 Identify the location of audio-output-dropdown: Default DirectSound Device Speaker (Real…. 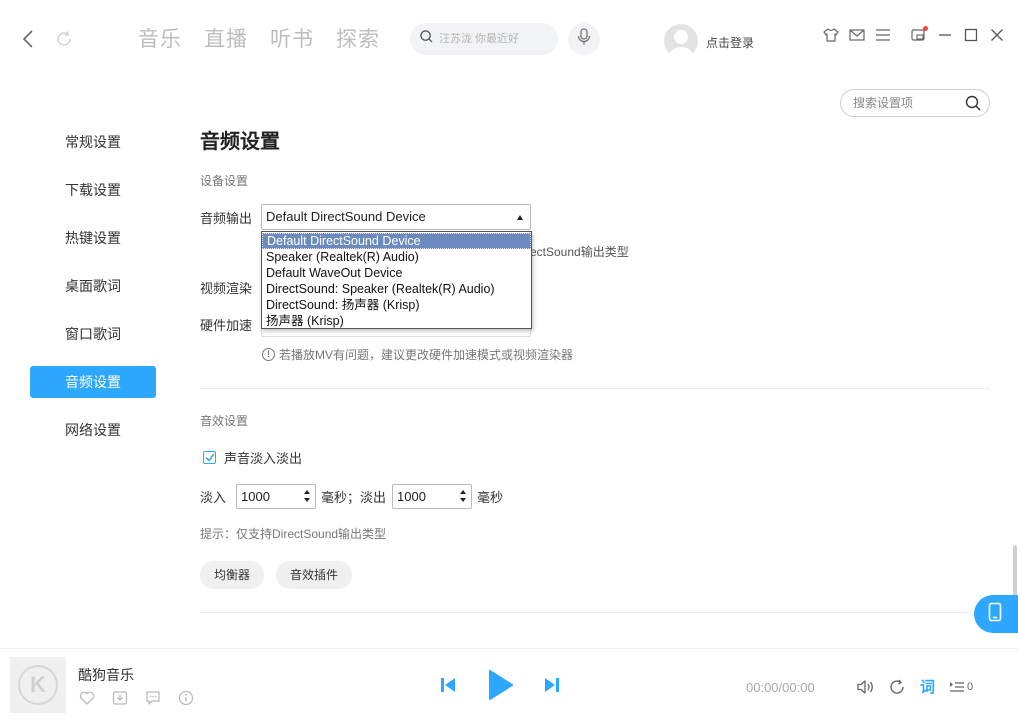
(396, 280).